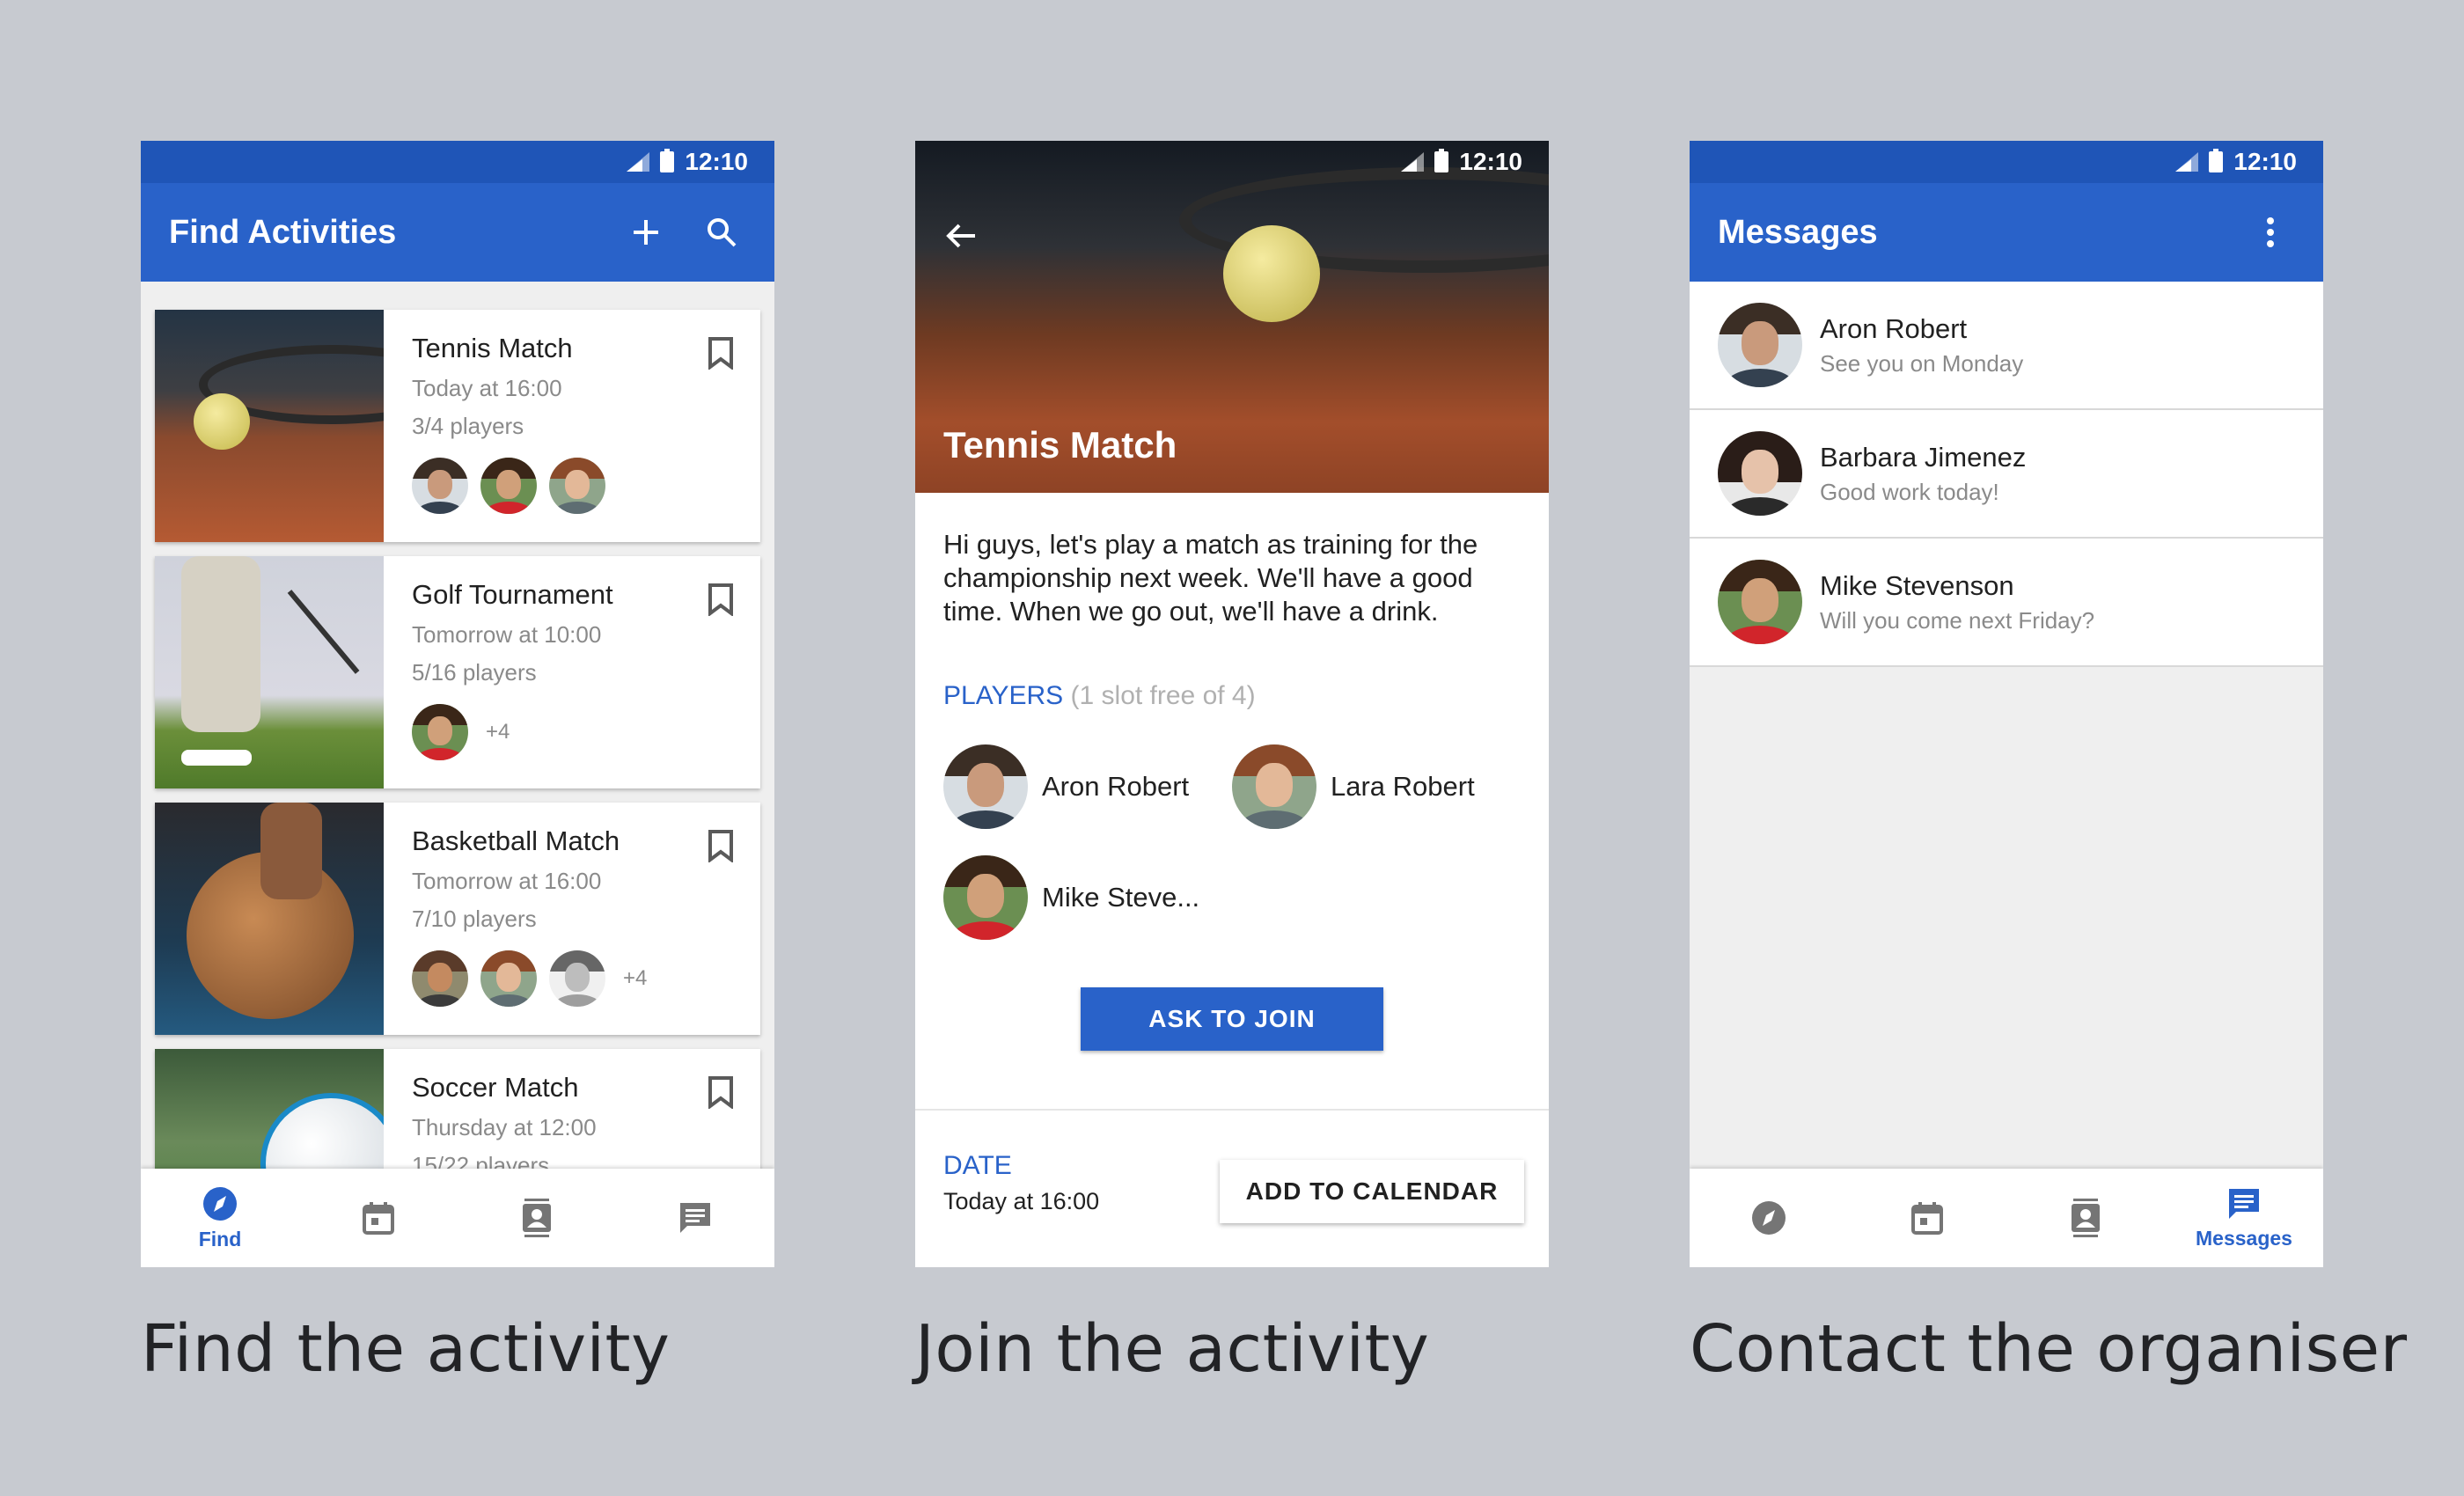  I want to click on message-preview: Good work today!, so click(1910, 492).